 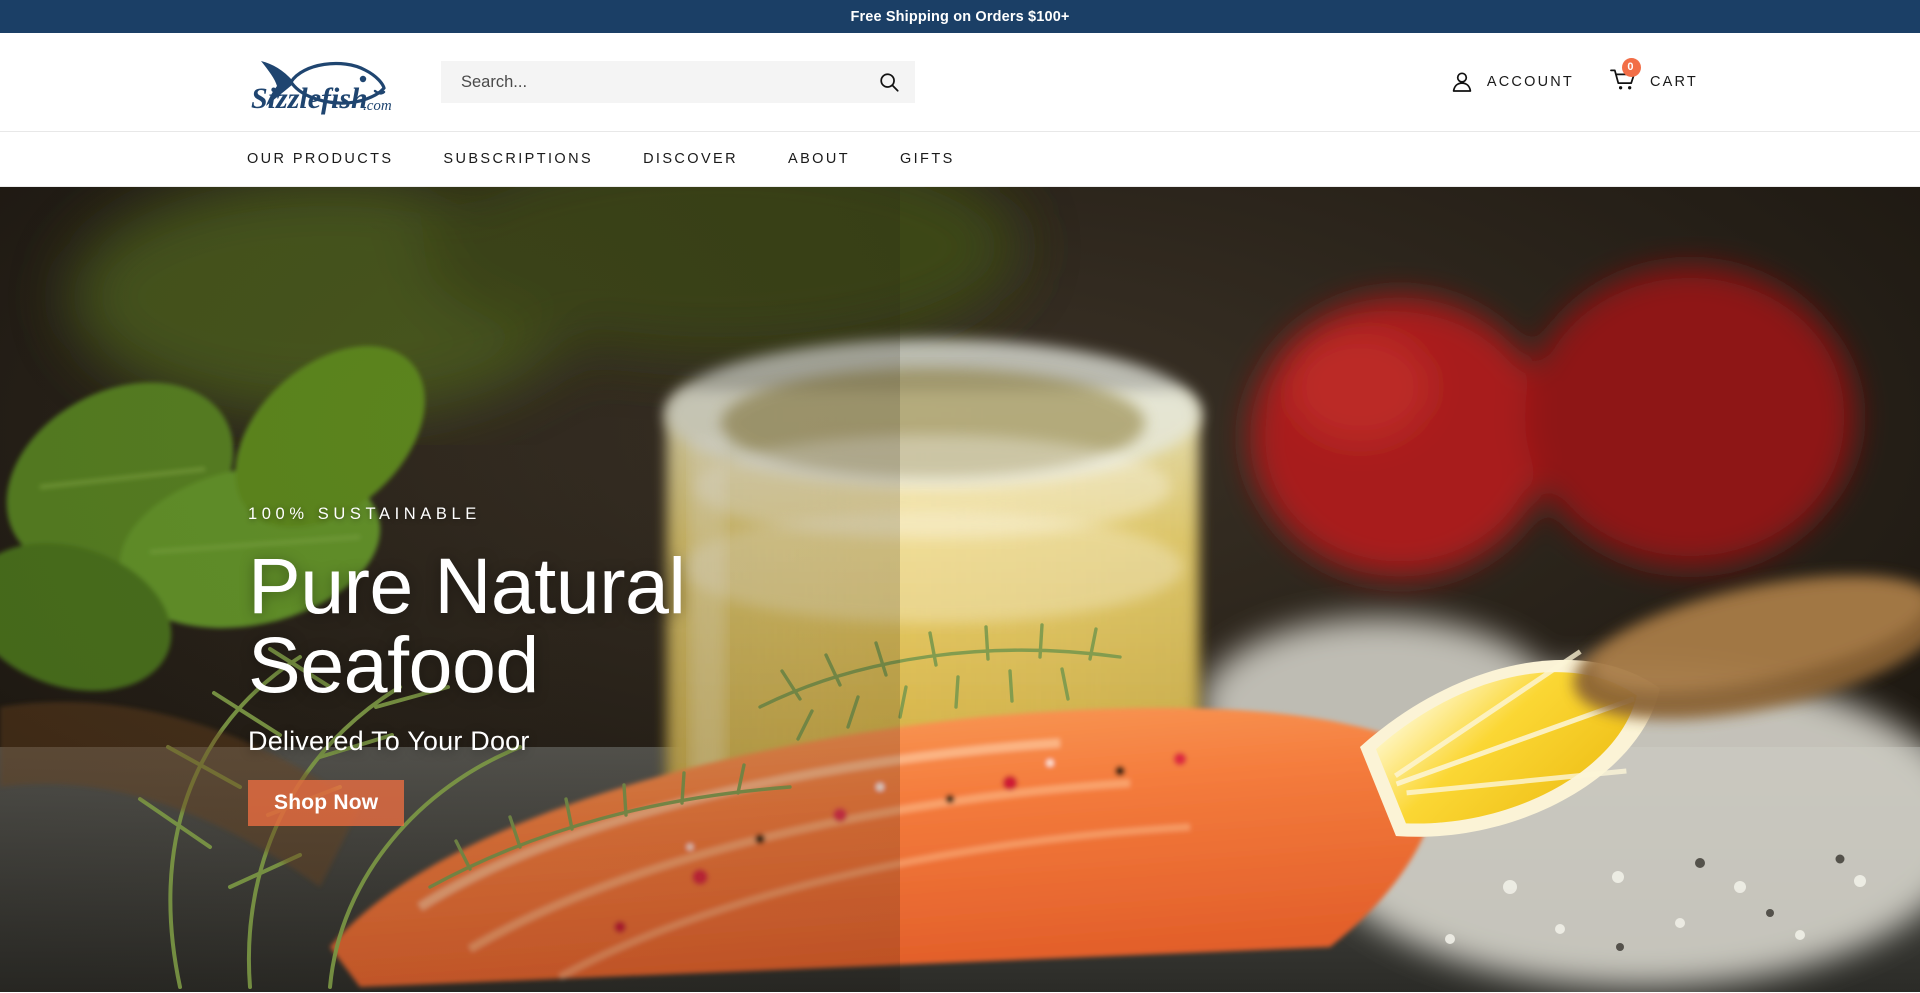 What do you see at coordinates (389, 741) in the screenshot?
I see `hero-subtitle: Delivered To Your Door` at bounding box center [389, 741].